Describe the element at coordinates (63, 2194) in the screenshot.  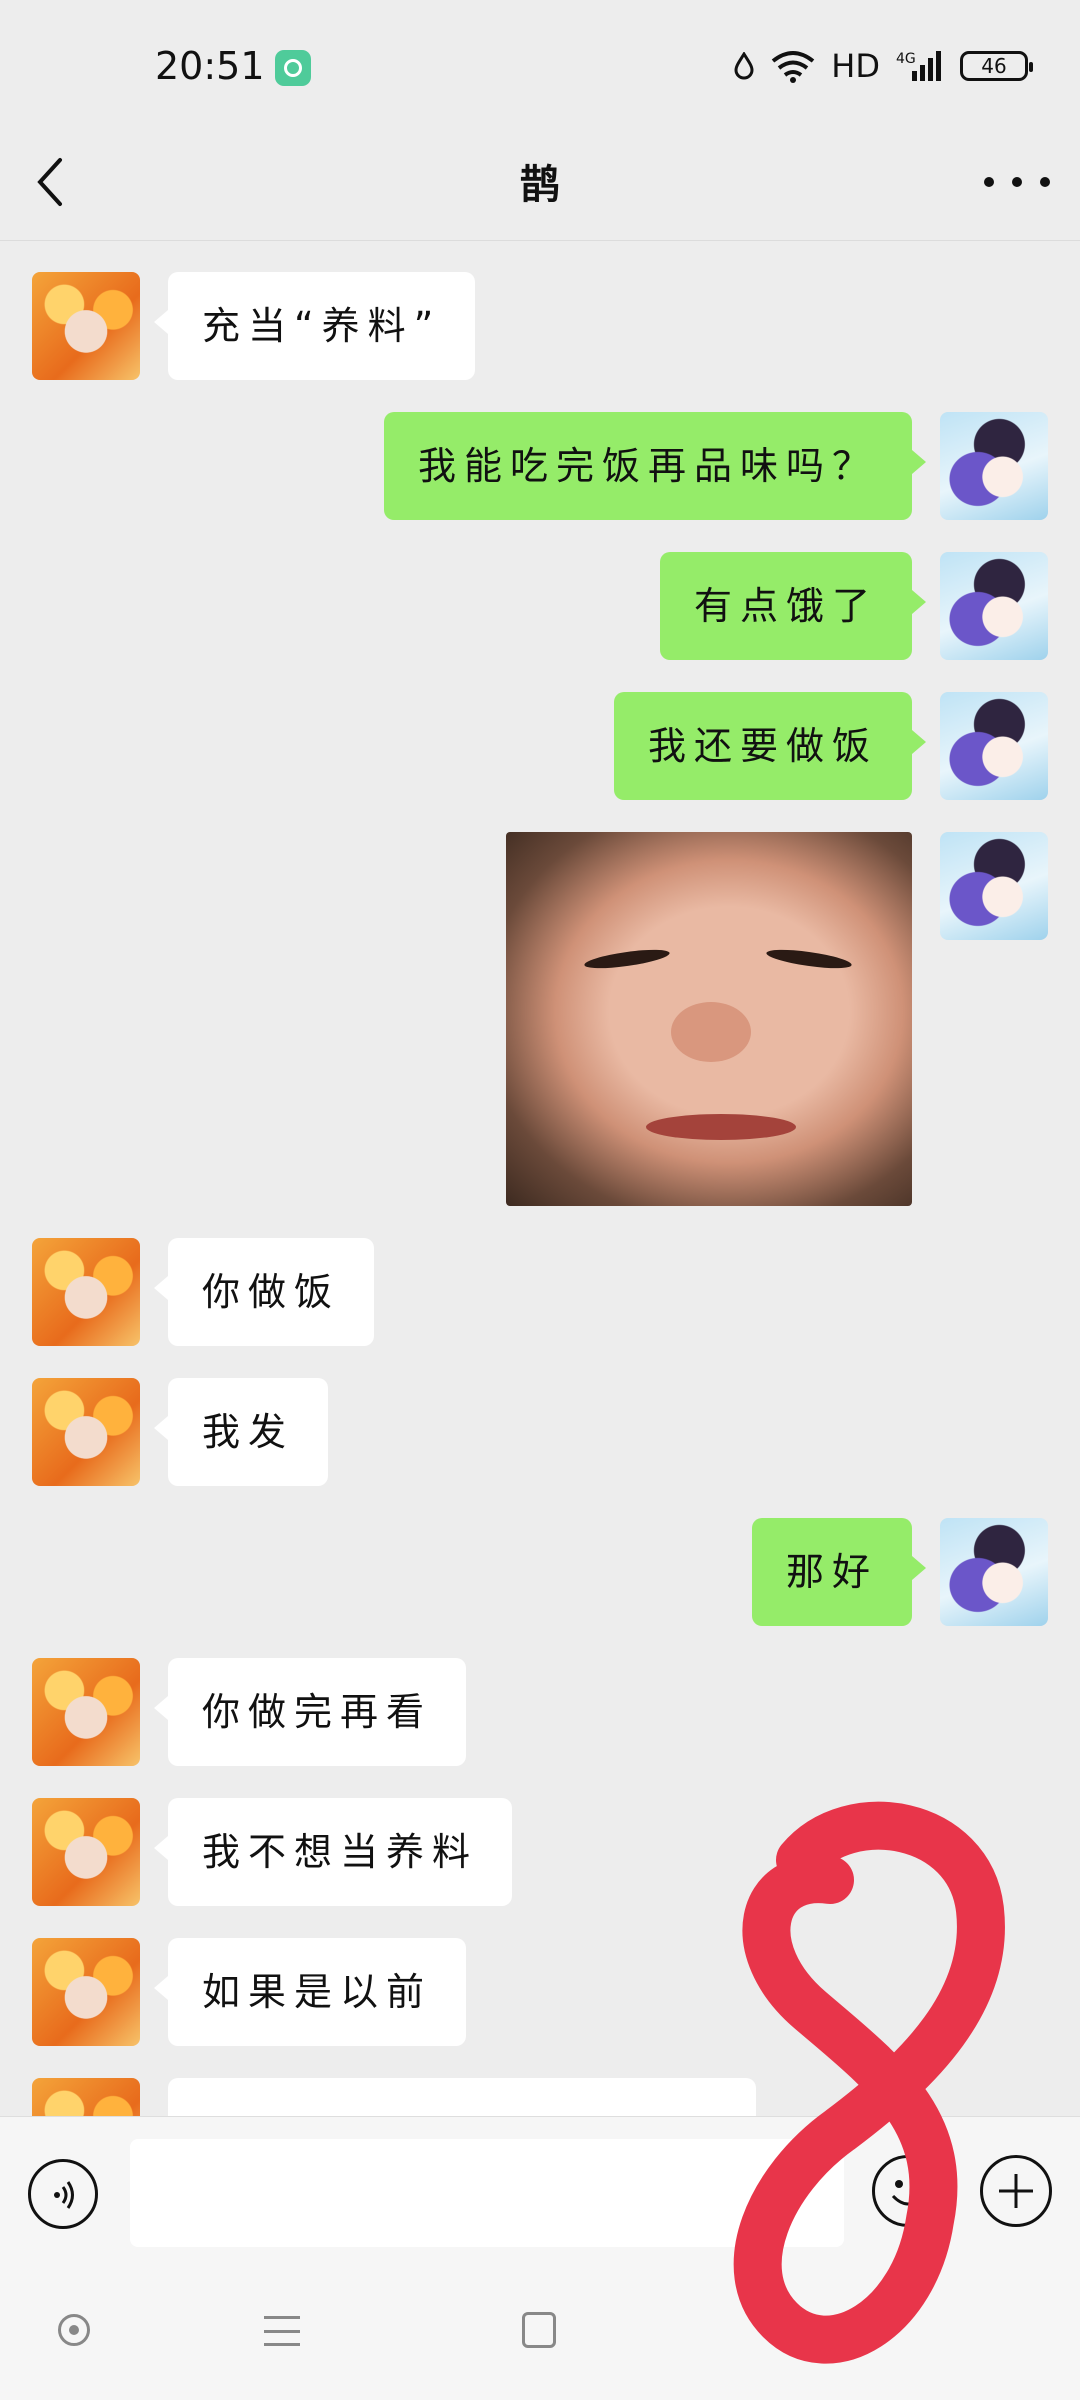
I see `voice-icon` at that location.